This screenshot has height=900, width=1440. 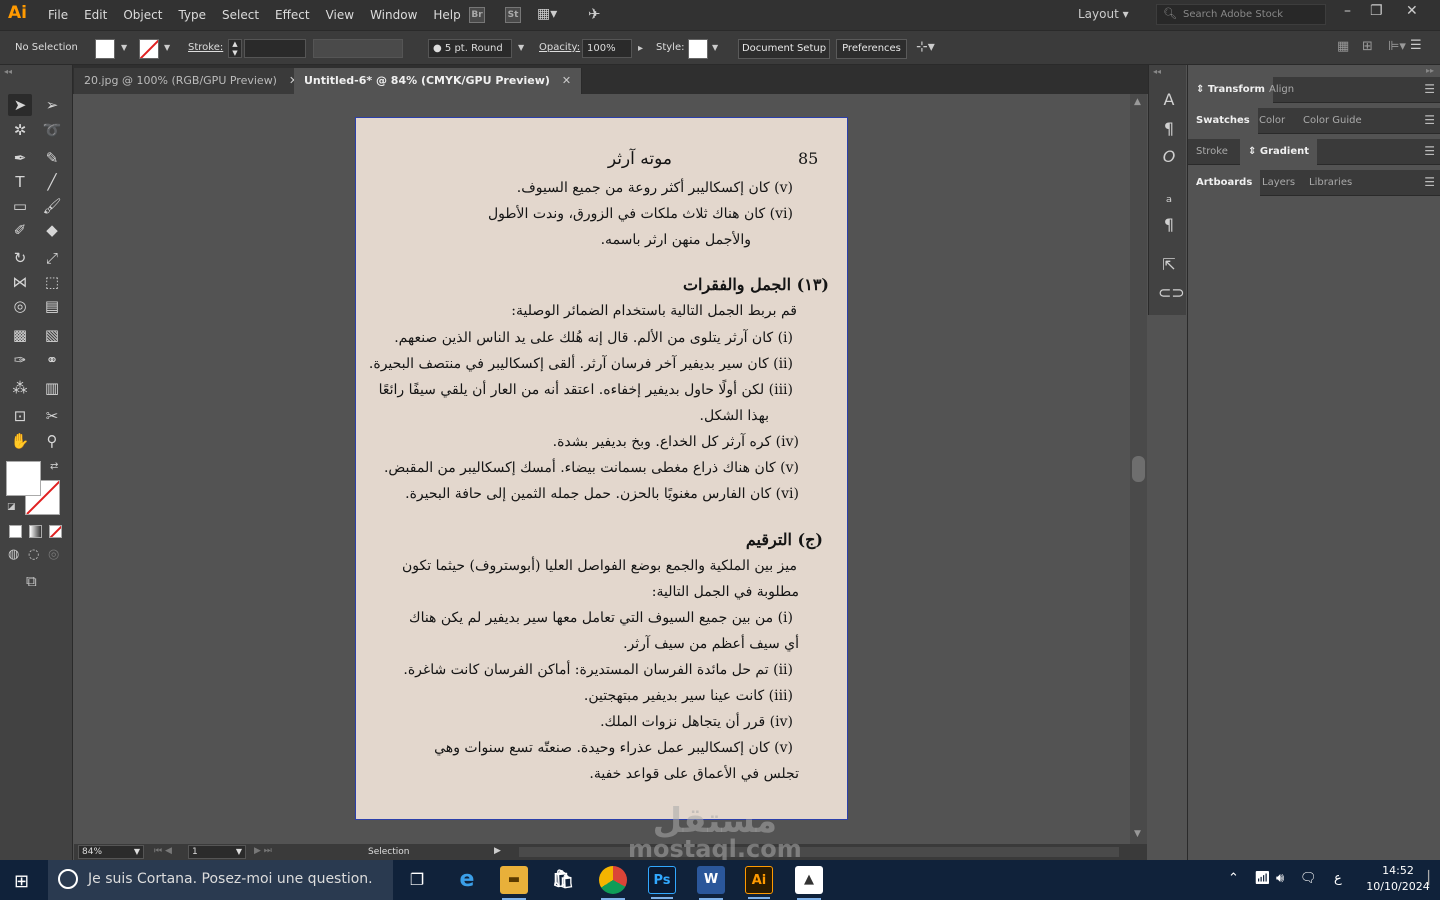 I want to click on draw-normal-icon: ◍, so click(x=13, y=554).